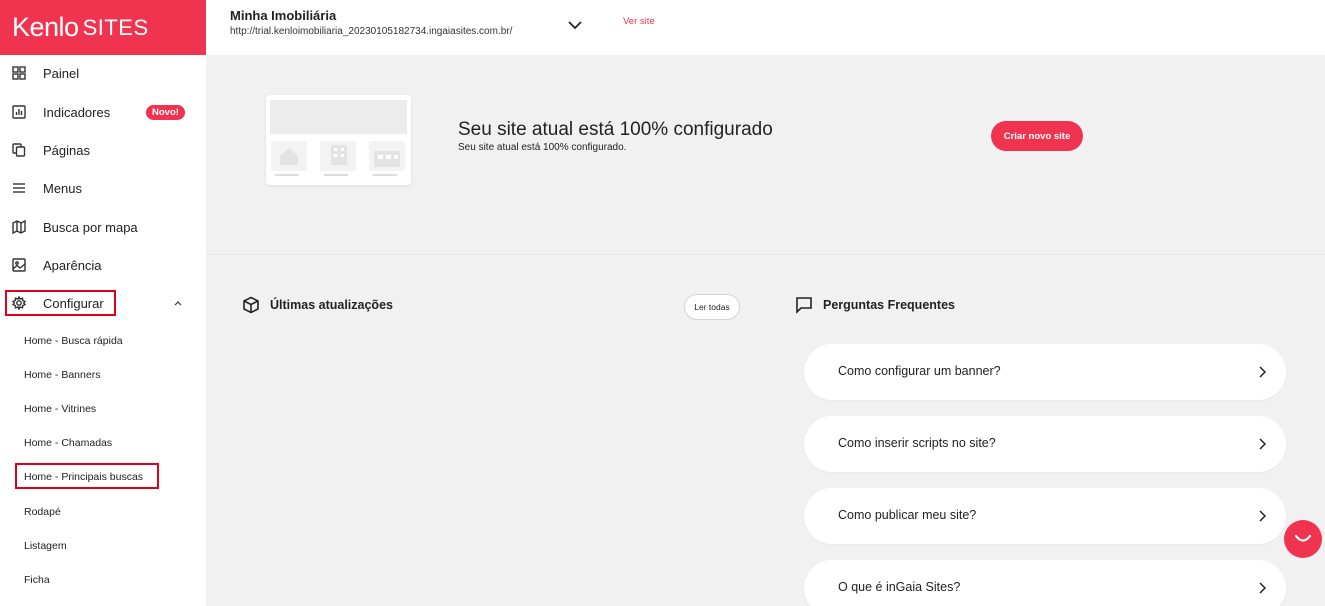  I want to click on sidebar-item-menus: Menus, so click(103, 188).